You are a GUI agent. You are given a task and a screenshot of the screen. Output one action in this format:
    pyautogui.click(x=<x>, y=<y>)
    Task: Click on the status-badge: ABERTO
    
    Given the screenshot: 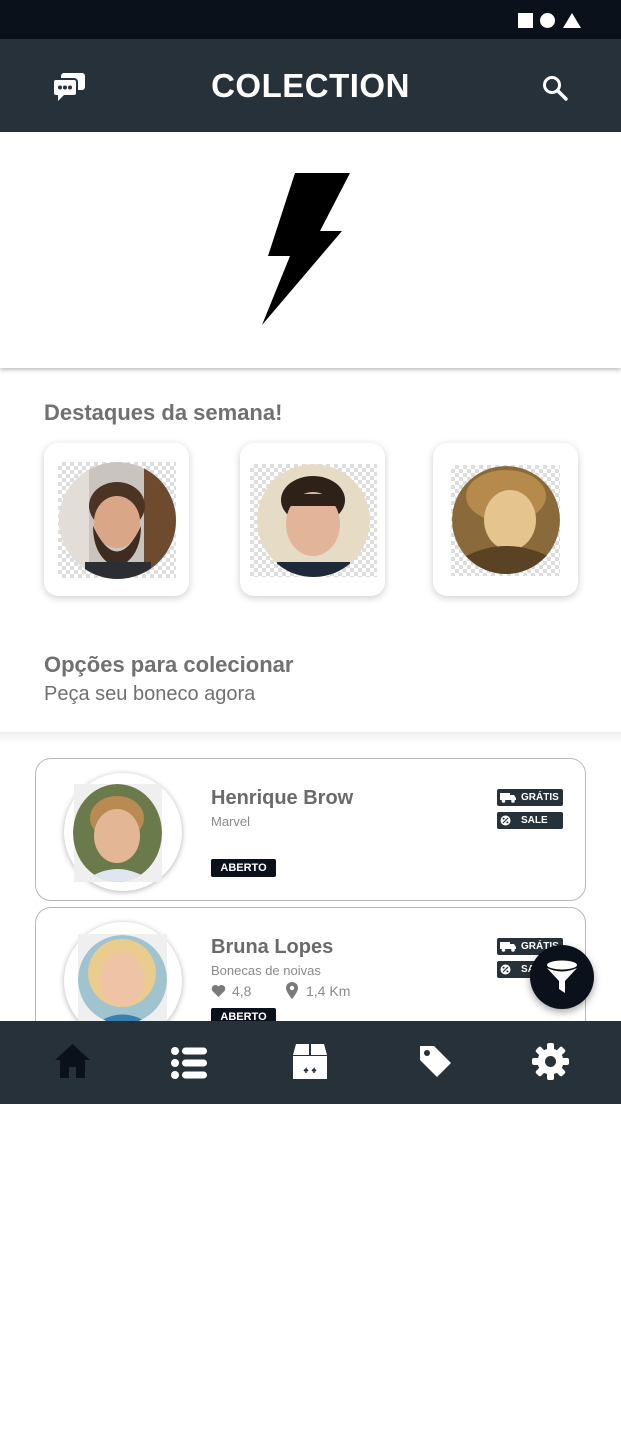 What is the action you would take?
    pyautogui.click(x=243, y=868)
    